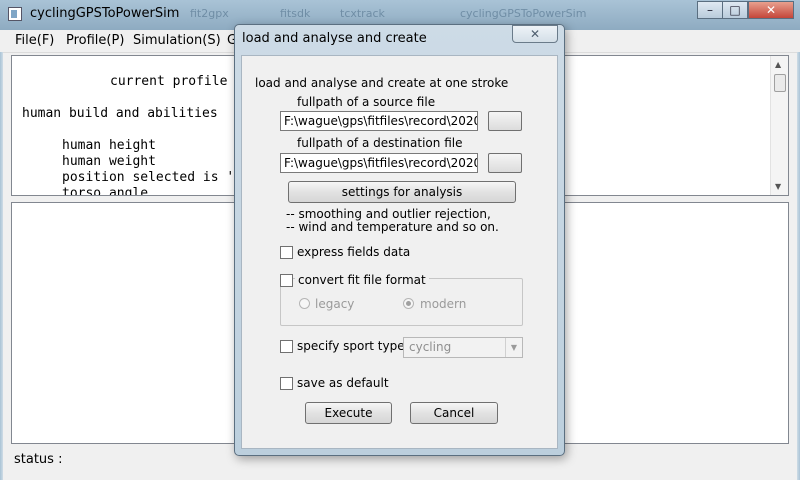 The image size is (800, 480). What do you see at coordinates (380, 143) in the screenshot?
I see `dest-label: fullpath of a destination file` at bounding box center [380, 143].